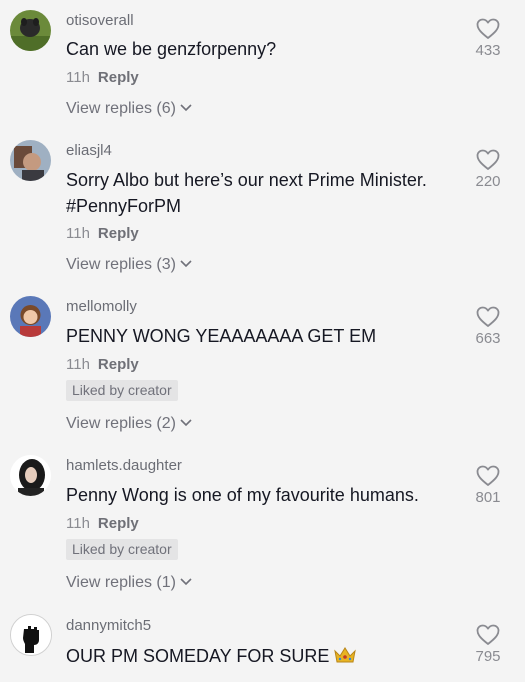  What do you see at coordinates (89, 150) in the screenshot?
I see `comment-username: eliasjl4` at bounding box center [89, 150].